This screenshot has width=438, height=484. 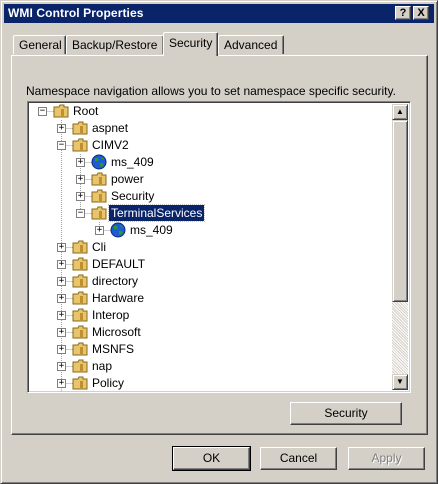 I want to click on tree-node-label: Microsoft, so click(x=116, y=332).